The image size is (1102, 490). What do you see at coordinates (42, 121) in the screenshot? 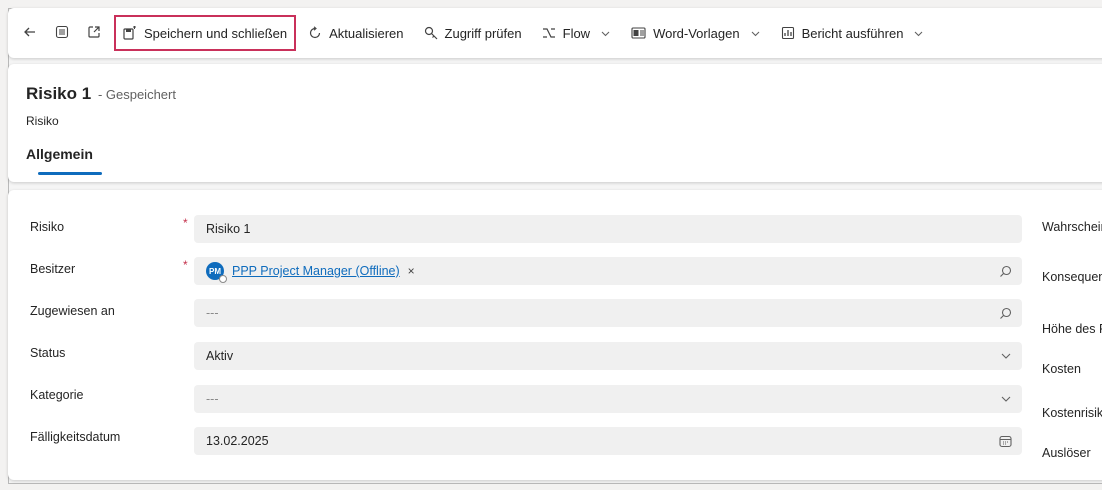
I see `entity-name: Risiko` at bounding box center [42, 121].